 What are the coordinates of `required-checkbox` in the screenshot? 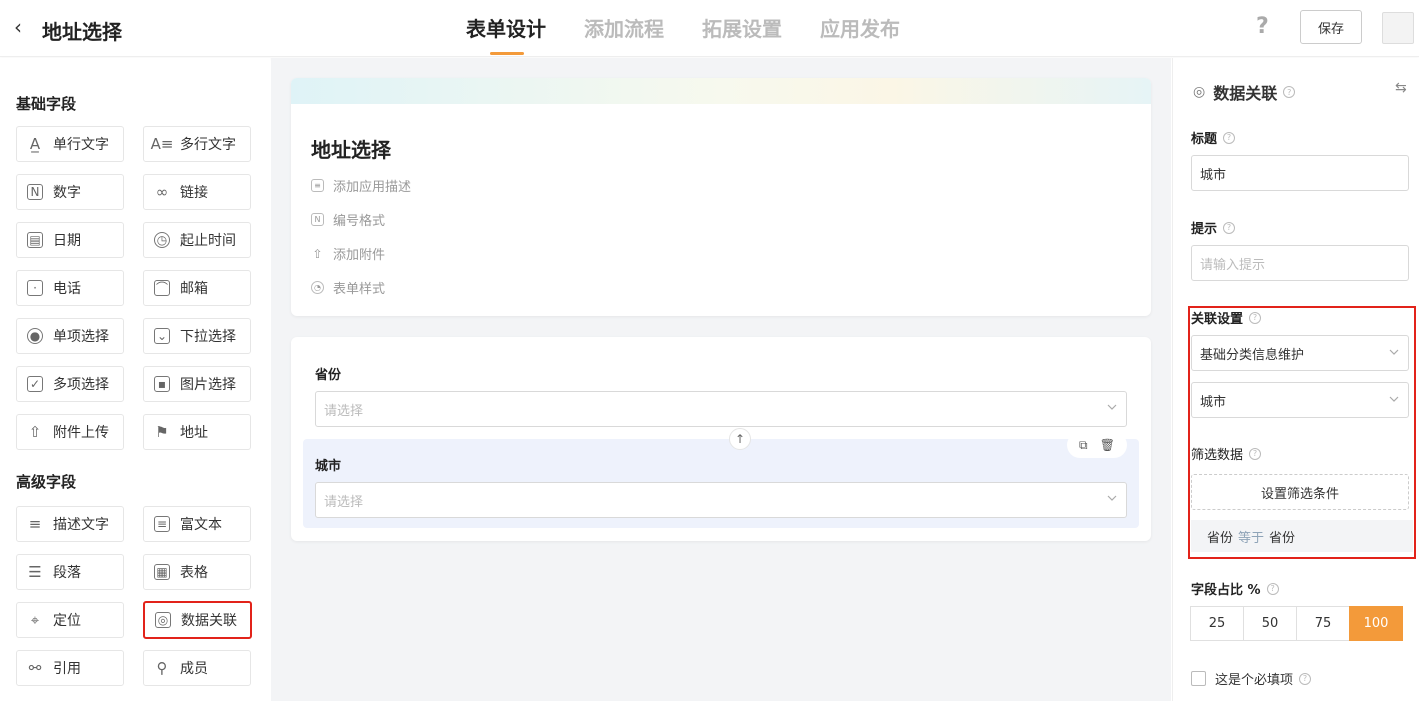 It's located at (1198, 678).